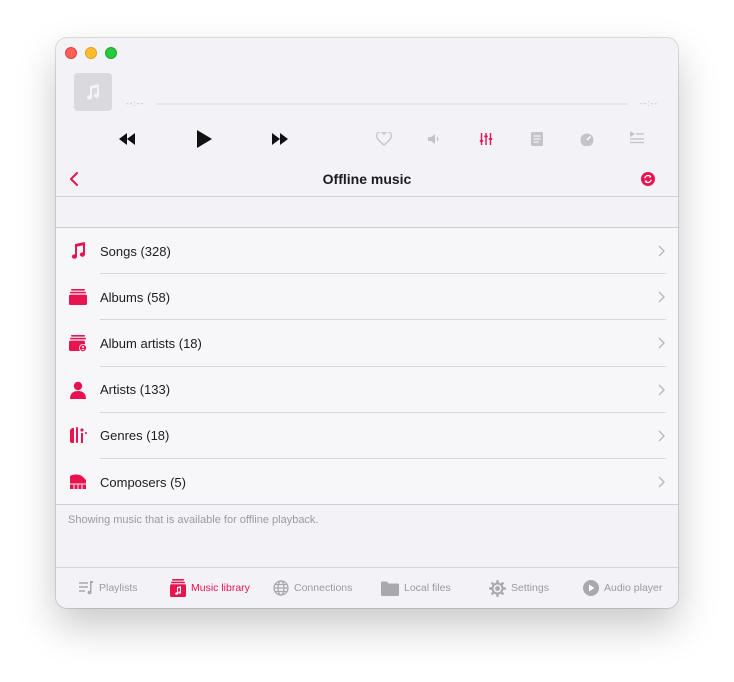 The image size is (734, 682). I want to click on music-library-icon, so click(178, 588).